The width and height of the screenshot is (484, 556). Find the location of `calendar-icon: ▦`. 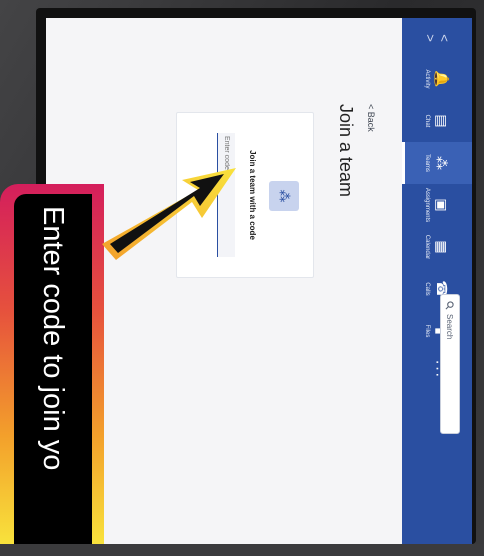

calendar-icon: ▦ is located at coordinates (442, 247).